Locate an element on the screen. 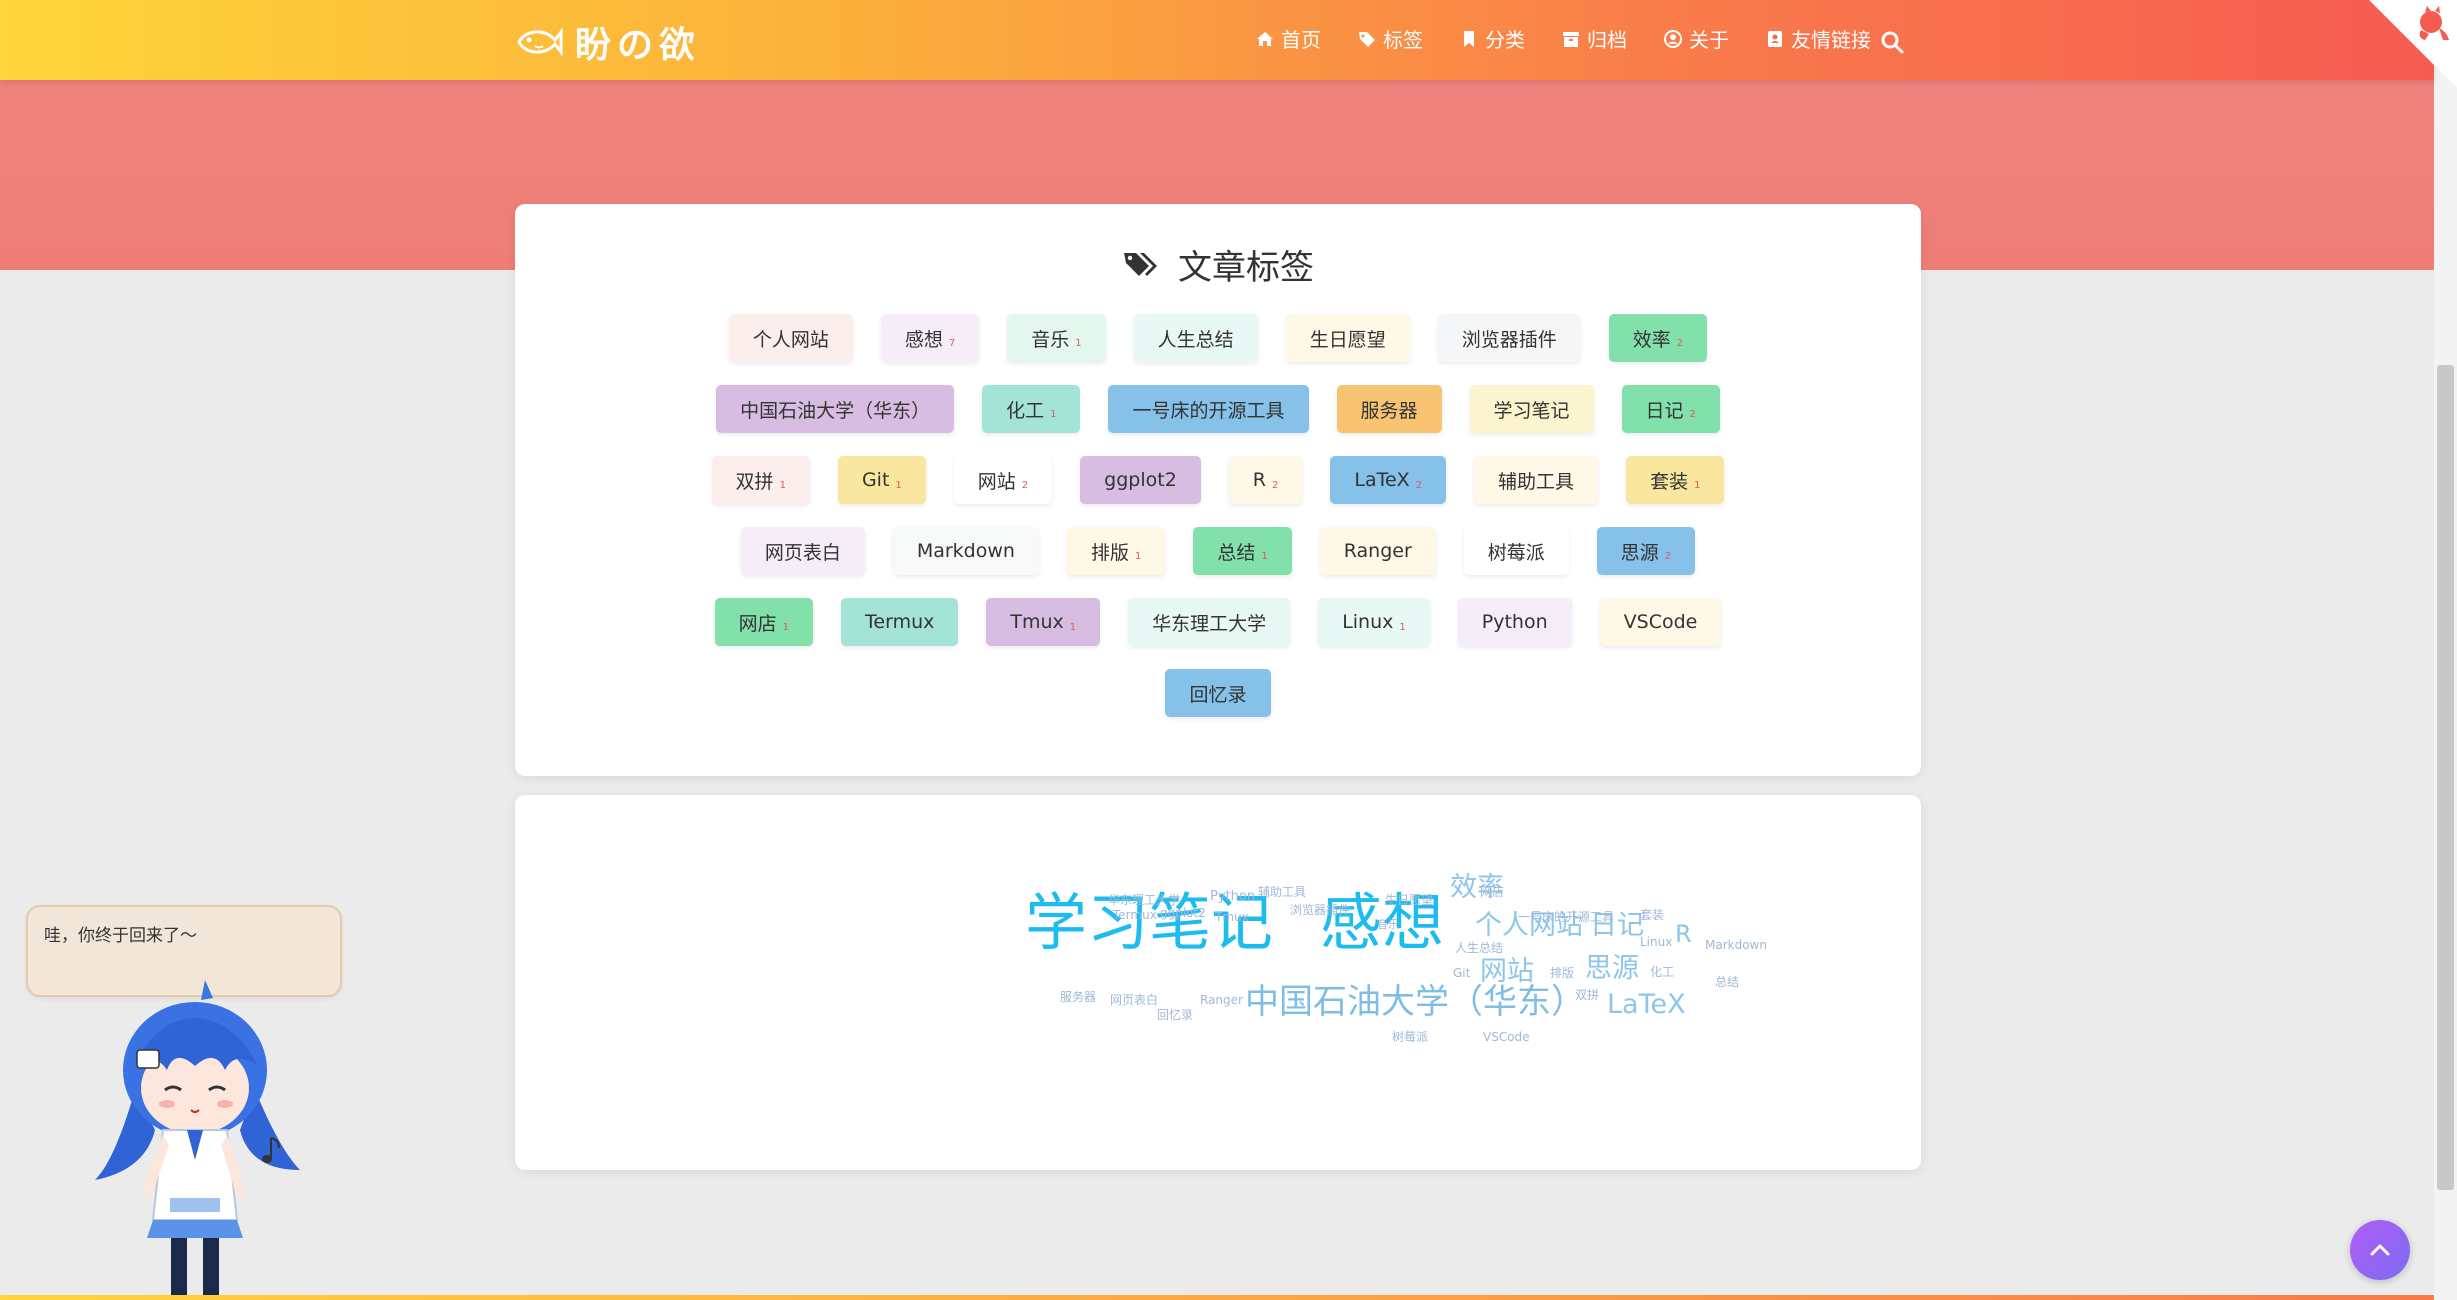 The width and height of the screenshot is (2457, 1300). tag-chip: Git 1 is located at coordinates (881, 480).